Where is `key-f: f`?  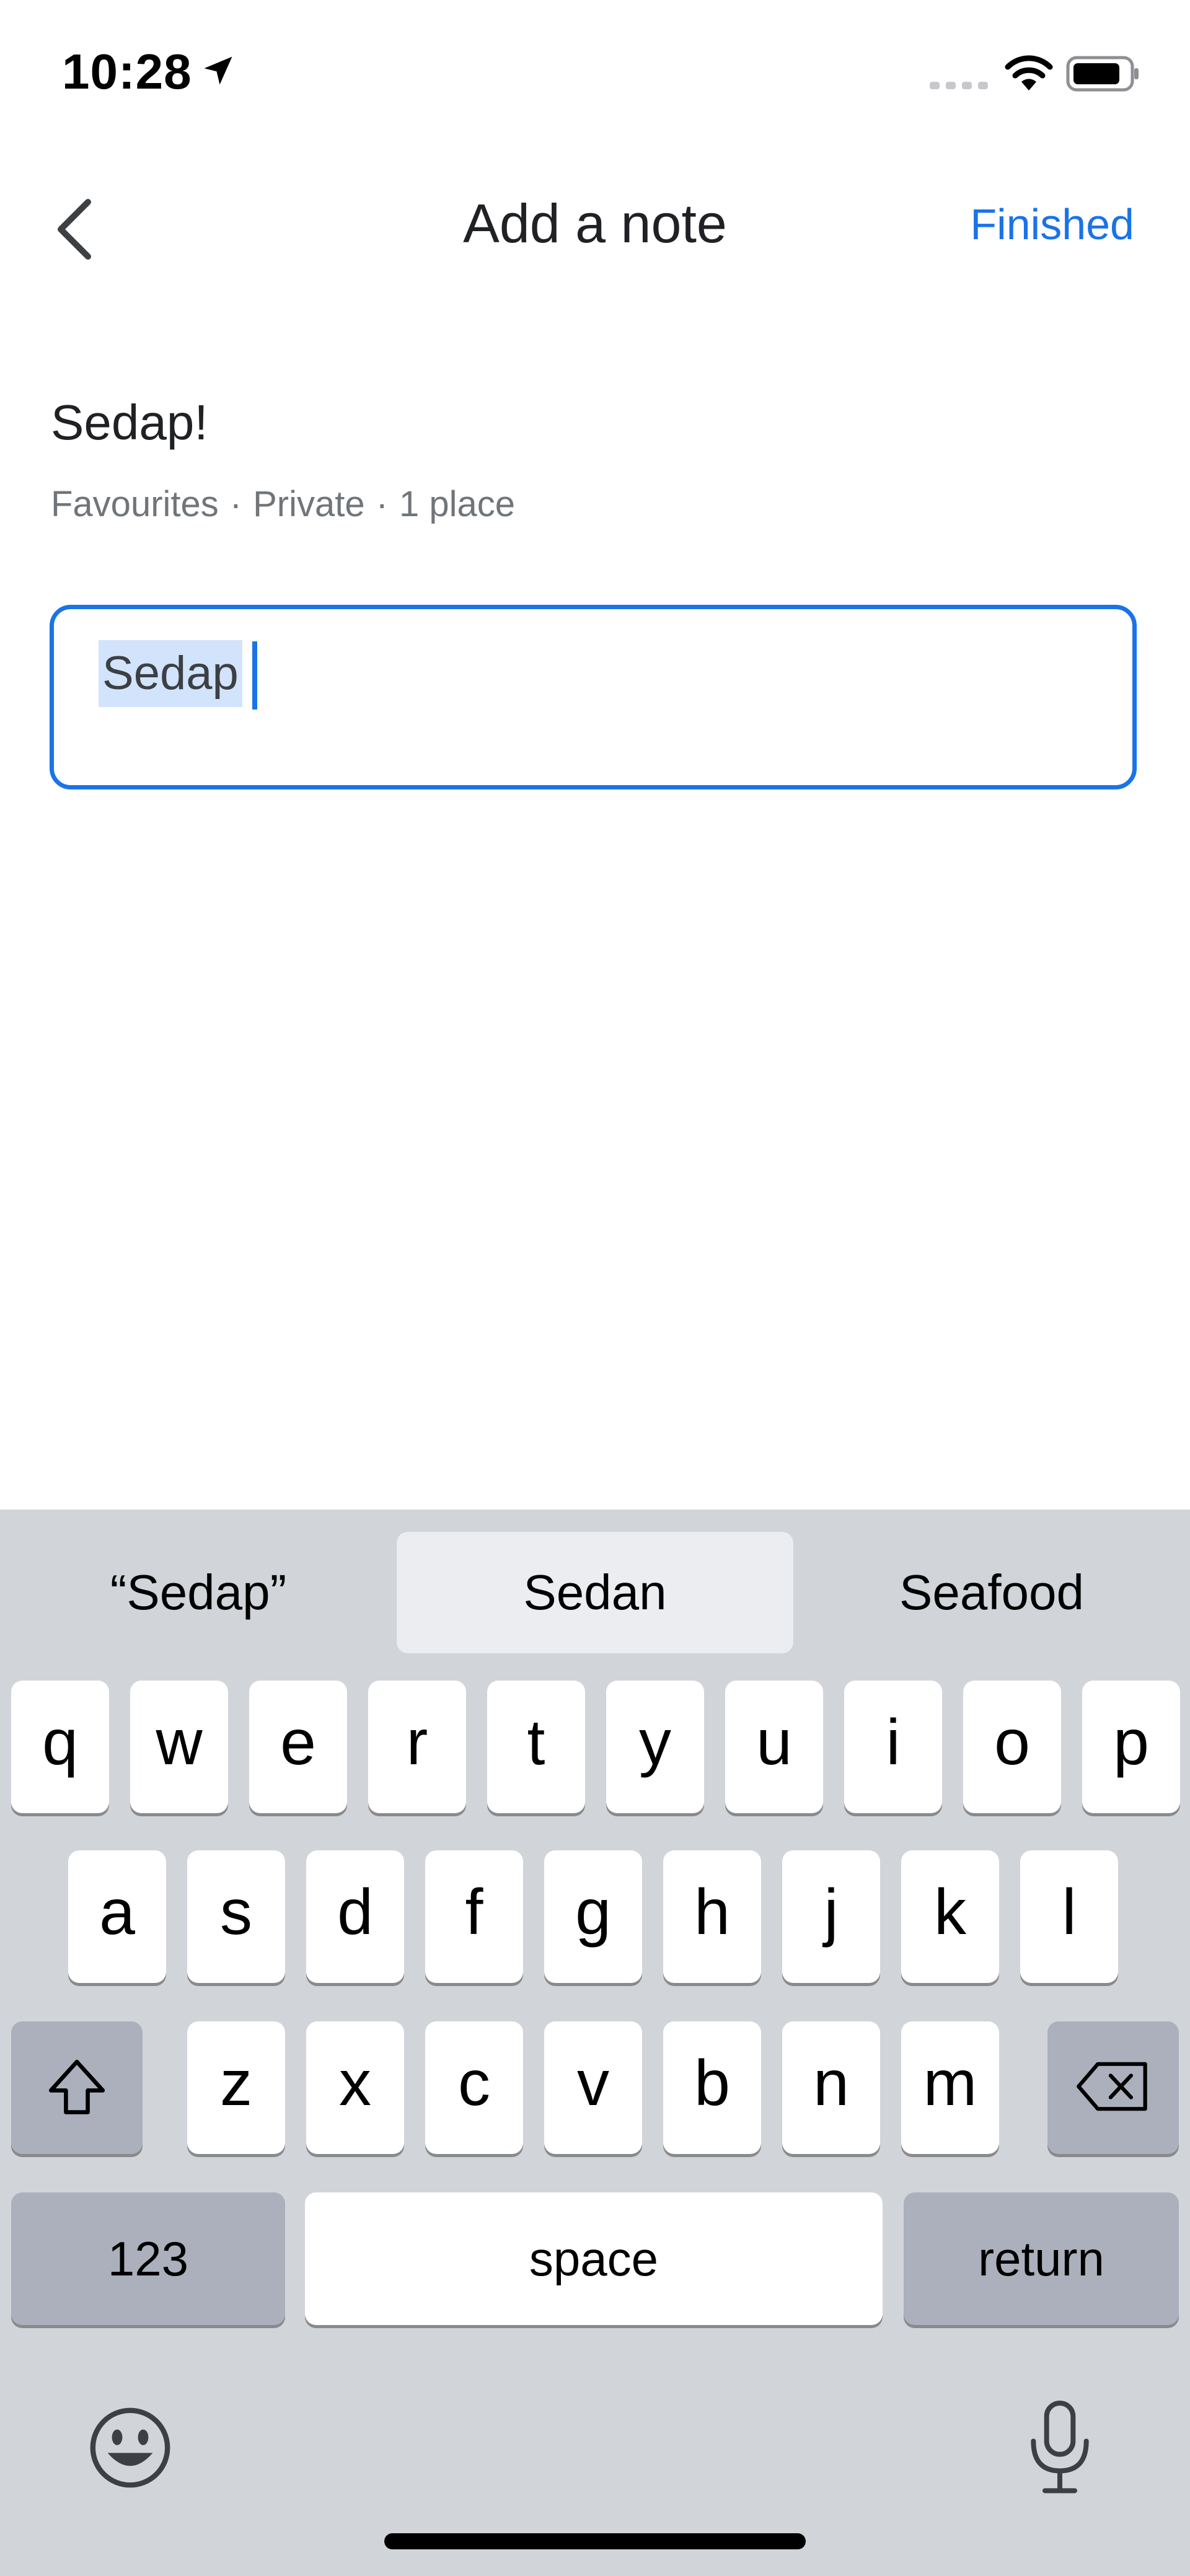 key-f: f is located at coordinates (474, 1917).